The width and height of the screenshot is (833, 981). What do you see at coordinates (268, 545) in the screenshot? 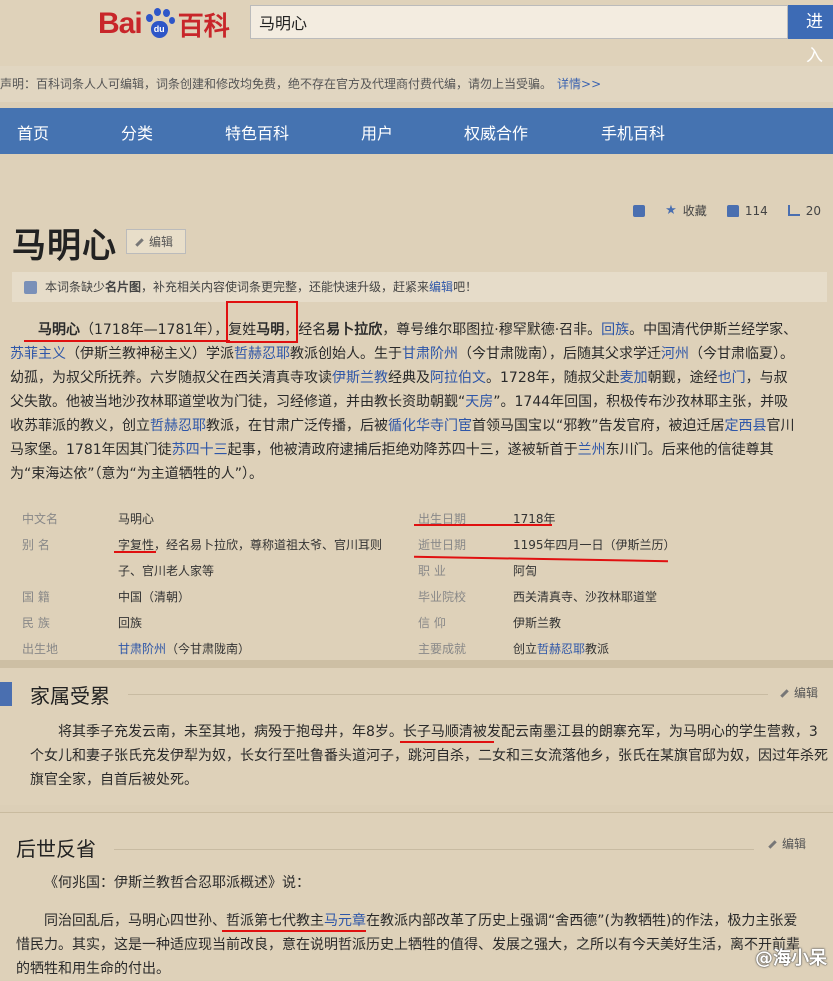
I see `alias-b: ，经名易卜拉欣，尊称道祖太爷、官川耳则` at bounding box center [268, 545].